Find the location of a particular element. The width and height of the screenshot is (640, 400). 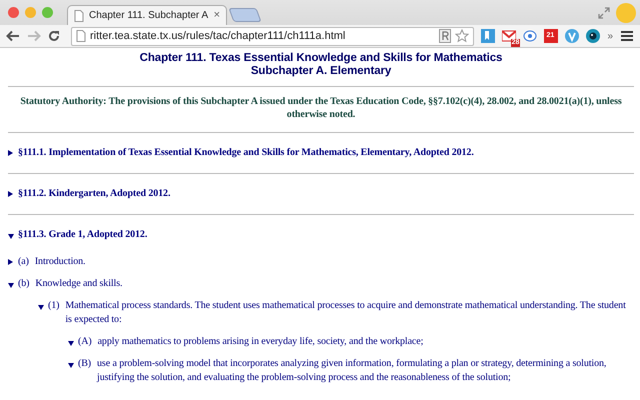

item-text: Introduction. is located at coordinates (60, 262).